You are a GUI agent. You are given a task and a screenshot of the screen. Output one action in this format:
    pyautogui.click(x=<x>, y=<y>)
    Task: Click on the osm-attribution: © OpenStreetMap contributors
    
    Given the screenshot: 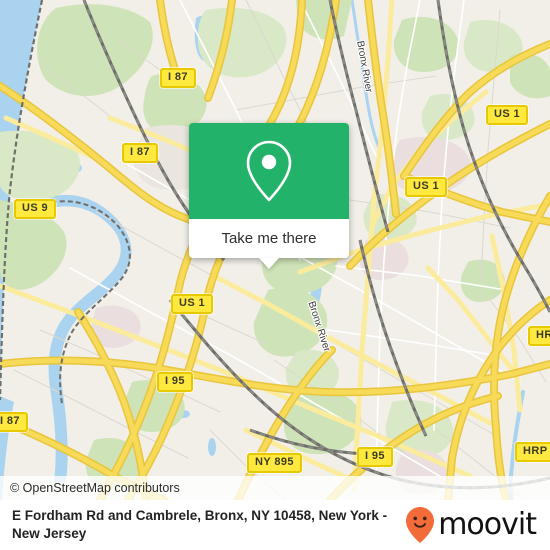 What is the action you would take?
    pyautogui.click(x=275, y=488)
    